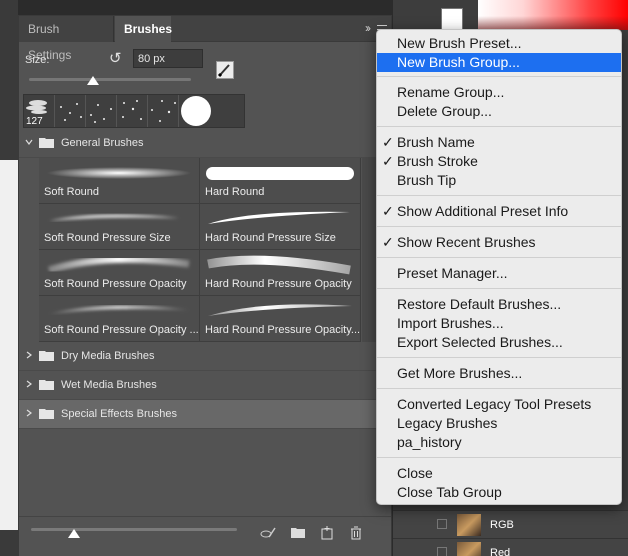 Image resolution: width=628 pixels, height=556 pixels. What do you see at coordinates (235, 192) in the screenshot?
I see `brush-name: Hard Round` at bounding box center [235, 192].